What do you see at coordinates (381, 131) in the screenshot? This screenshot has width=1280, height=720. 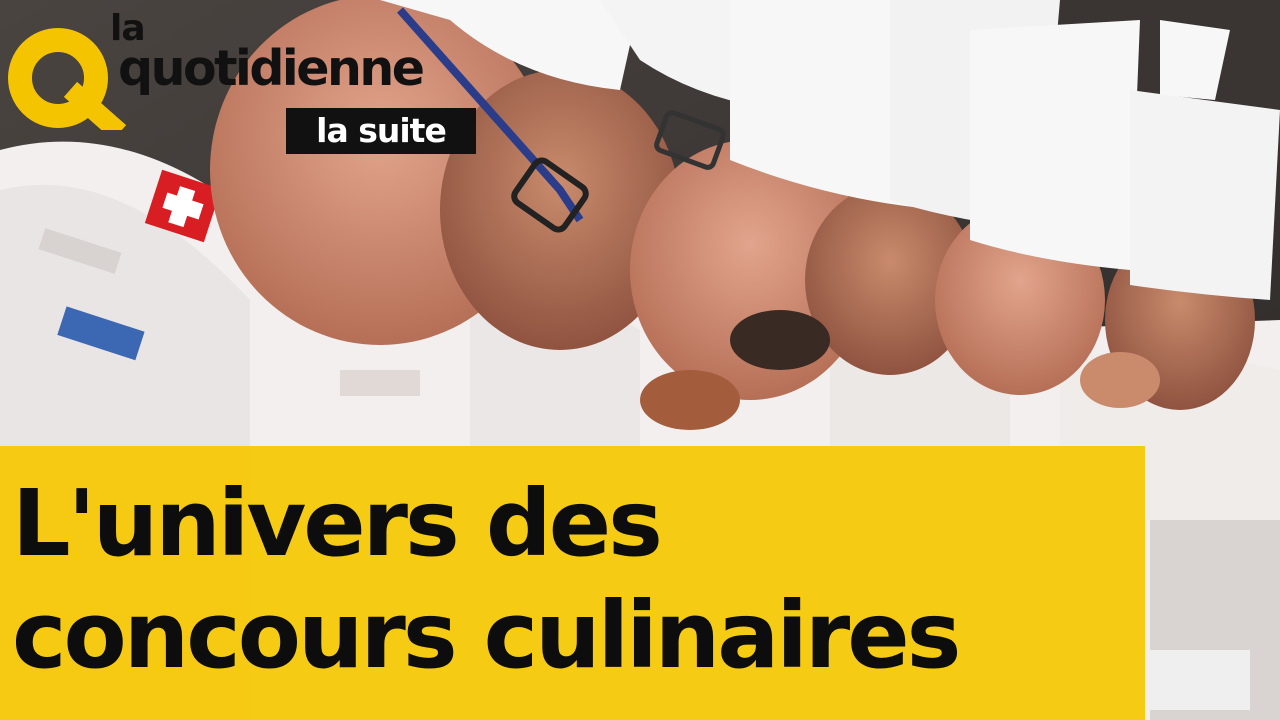 I see `logo-tag: la suite` at bounding box center [381, 131].